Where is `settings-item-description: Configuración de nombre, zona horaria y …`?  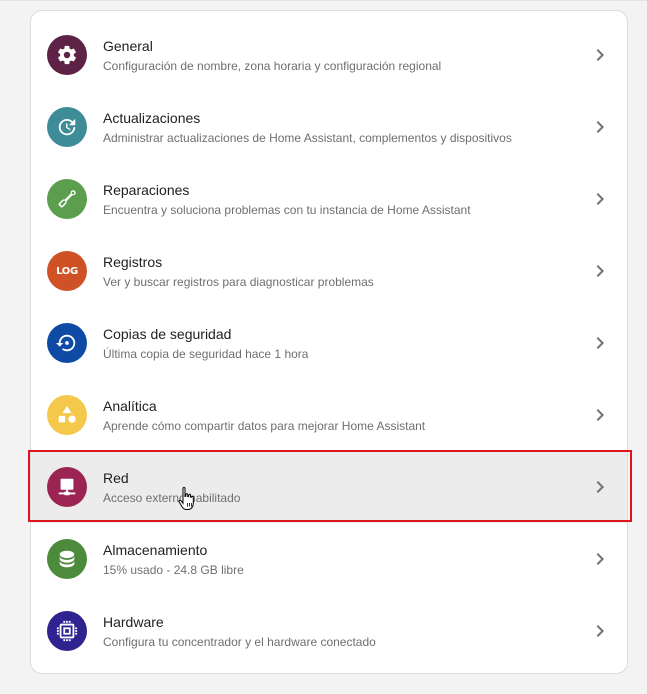 settings-item-description: Configuración de nombre, zona horaria y … is located at coordinates (272, 65).